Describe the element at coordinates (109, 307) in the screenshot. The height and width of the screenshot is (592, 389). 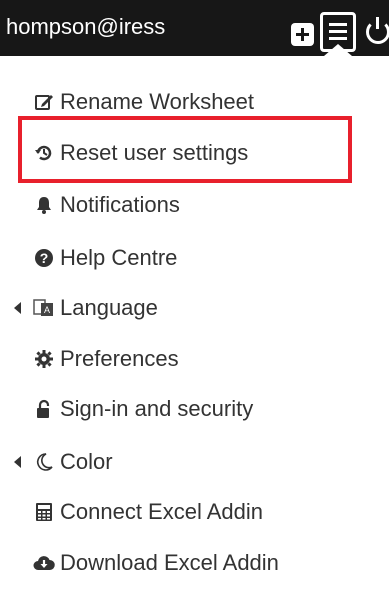
I see `menu-item-label: Language` at that location.